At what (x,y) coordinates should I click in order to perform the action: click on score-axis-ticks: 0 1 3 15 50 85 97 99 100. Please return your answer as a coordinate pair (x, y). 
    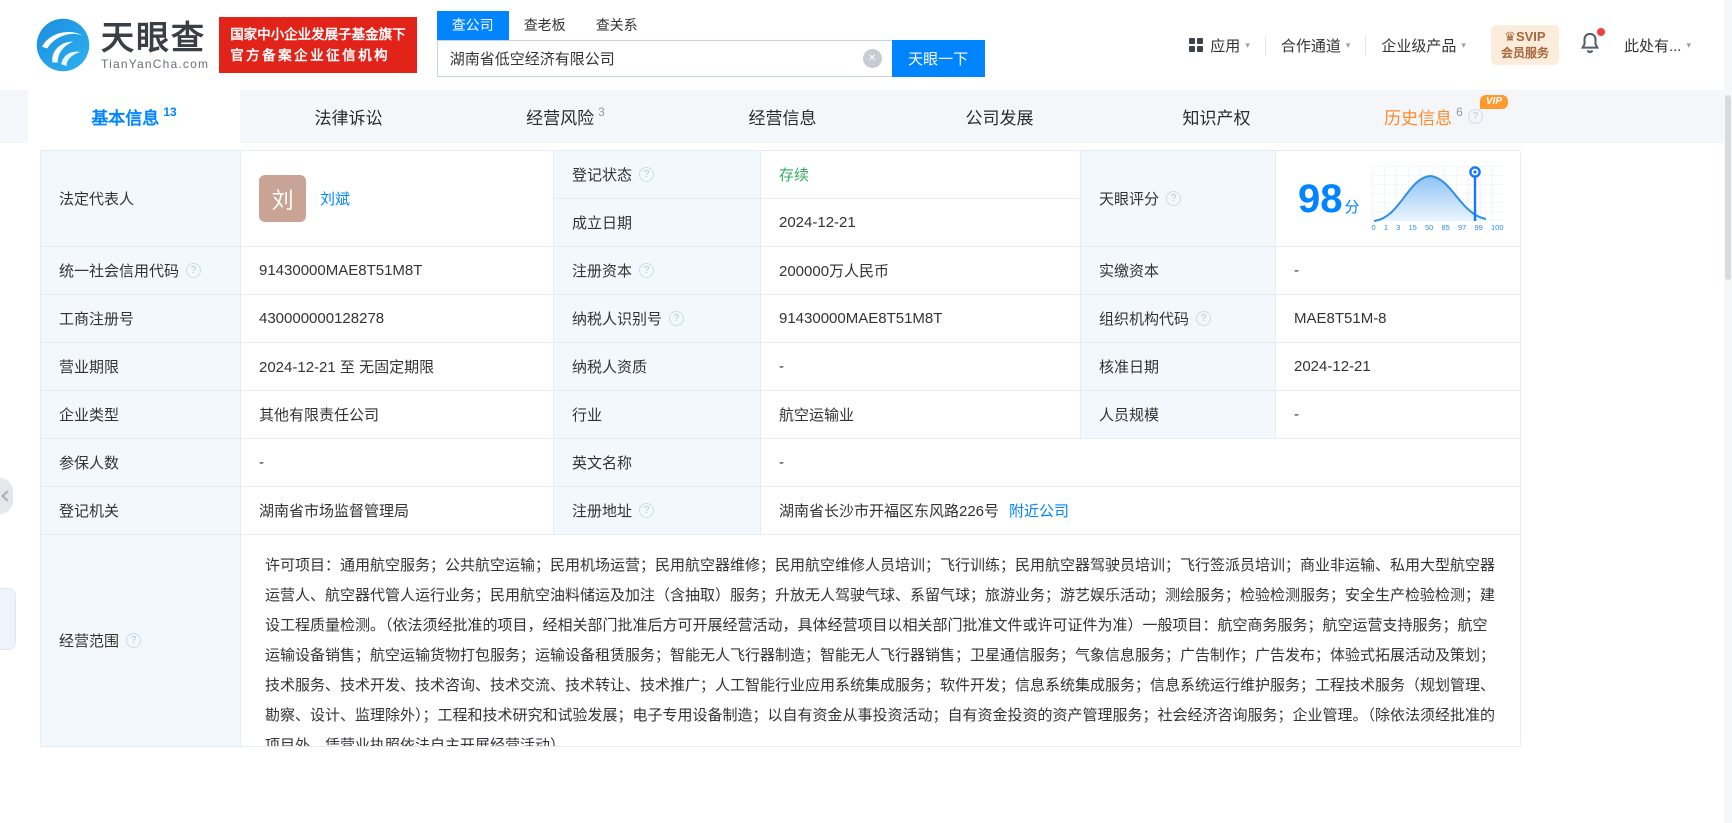
    Looking at the image, I should click on (1437, 227).